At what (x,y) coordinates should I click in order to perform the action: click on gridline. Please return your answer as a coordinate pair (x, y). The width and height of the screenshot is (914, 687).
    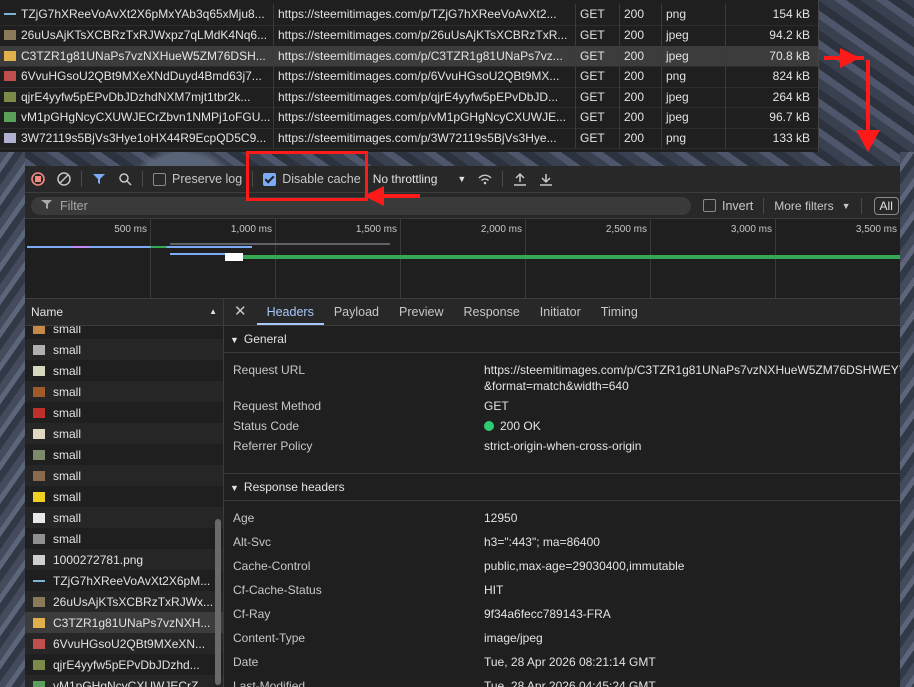
    Looking at the image, I should click on (150, 258).